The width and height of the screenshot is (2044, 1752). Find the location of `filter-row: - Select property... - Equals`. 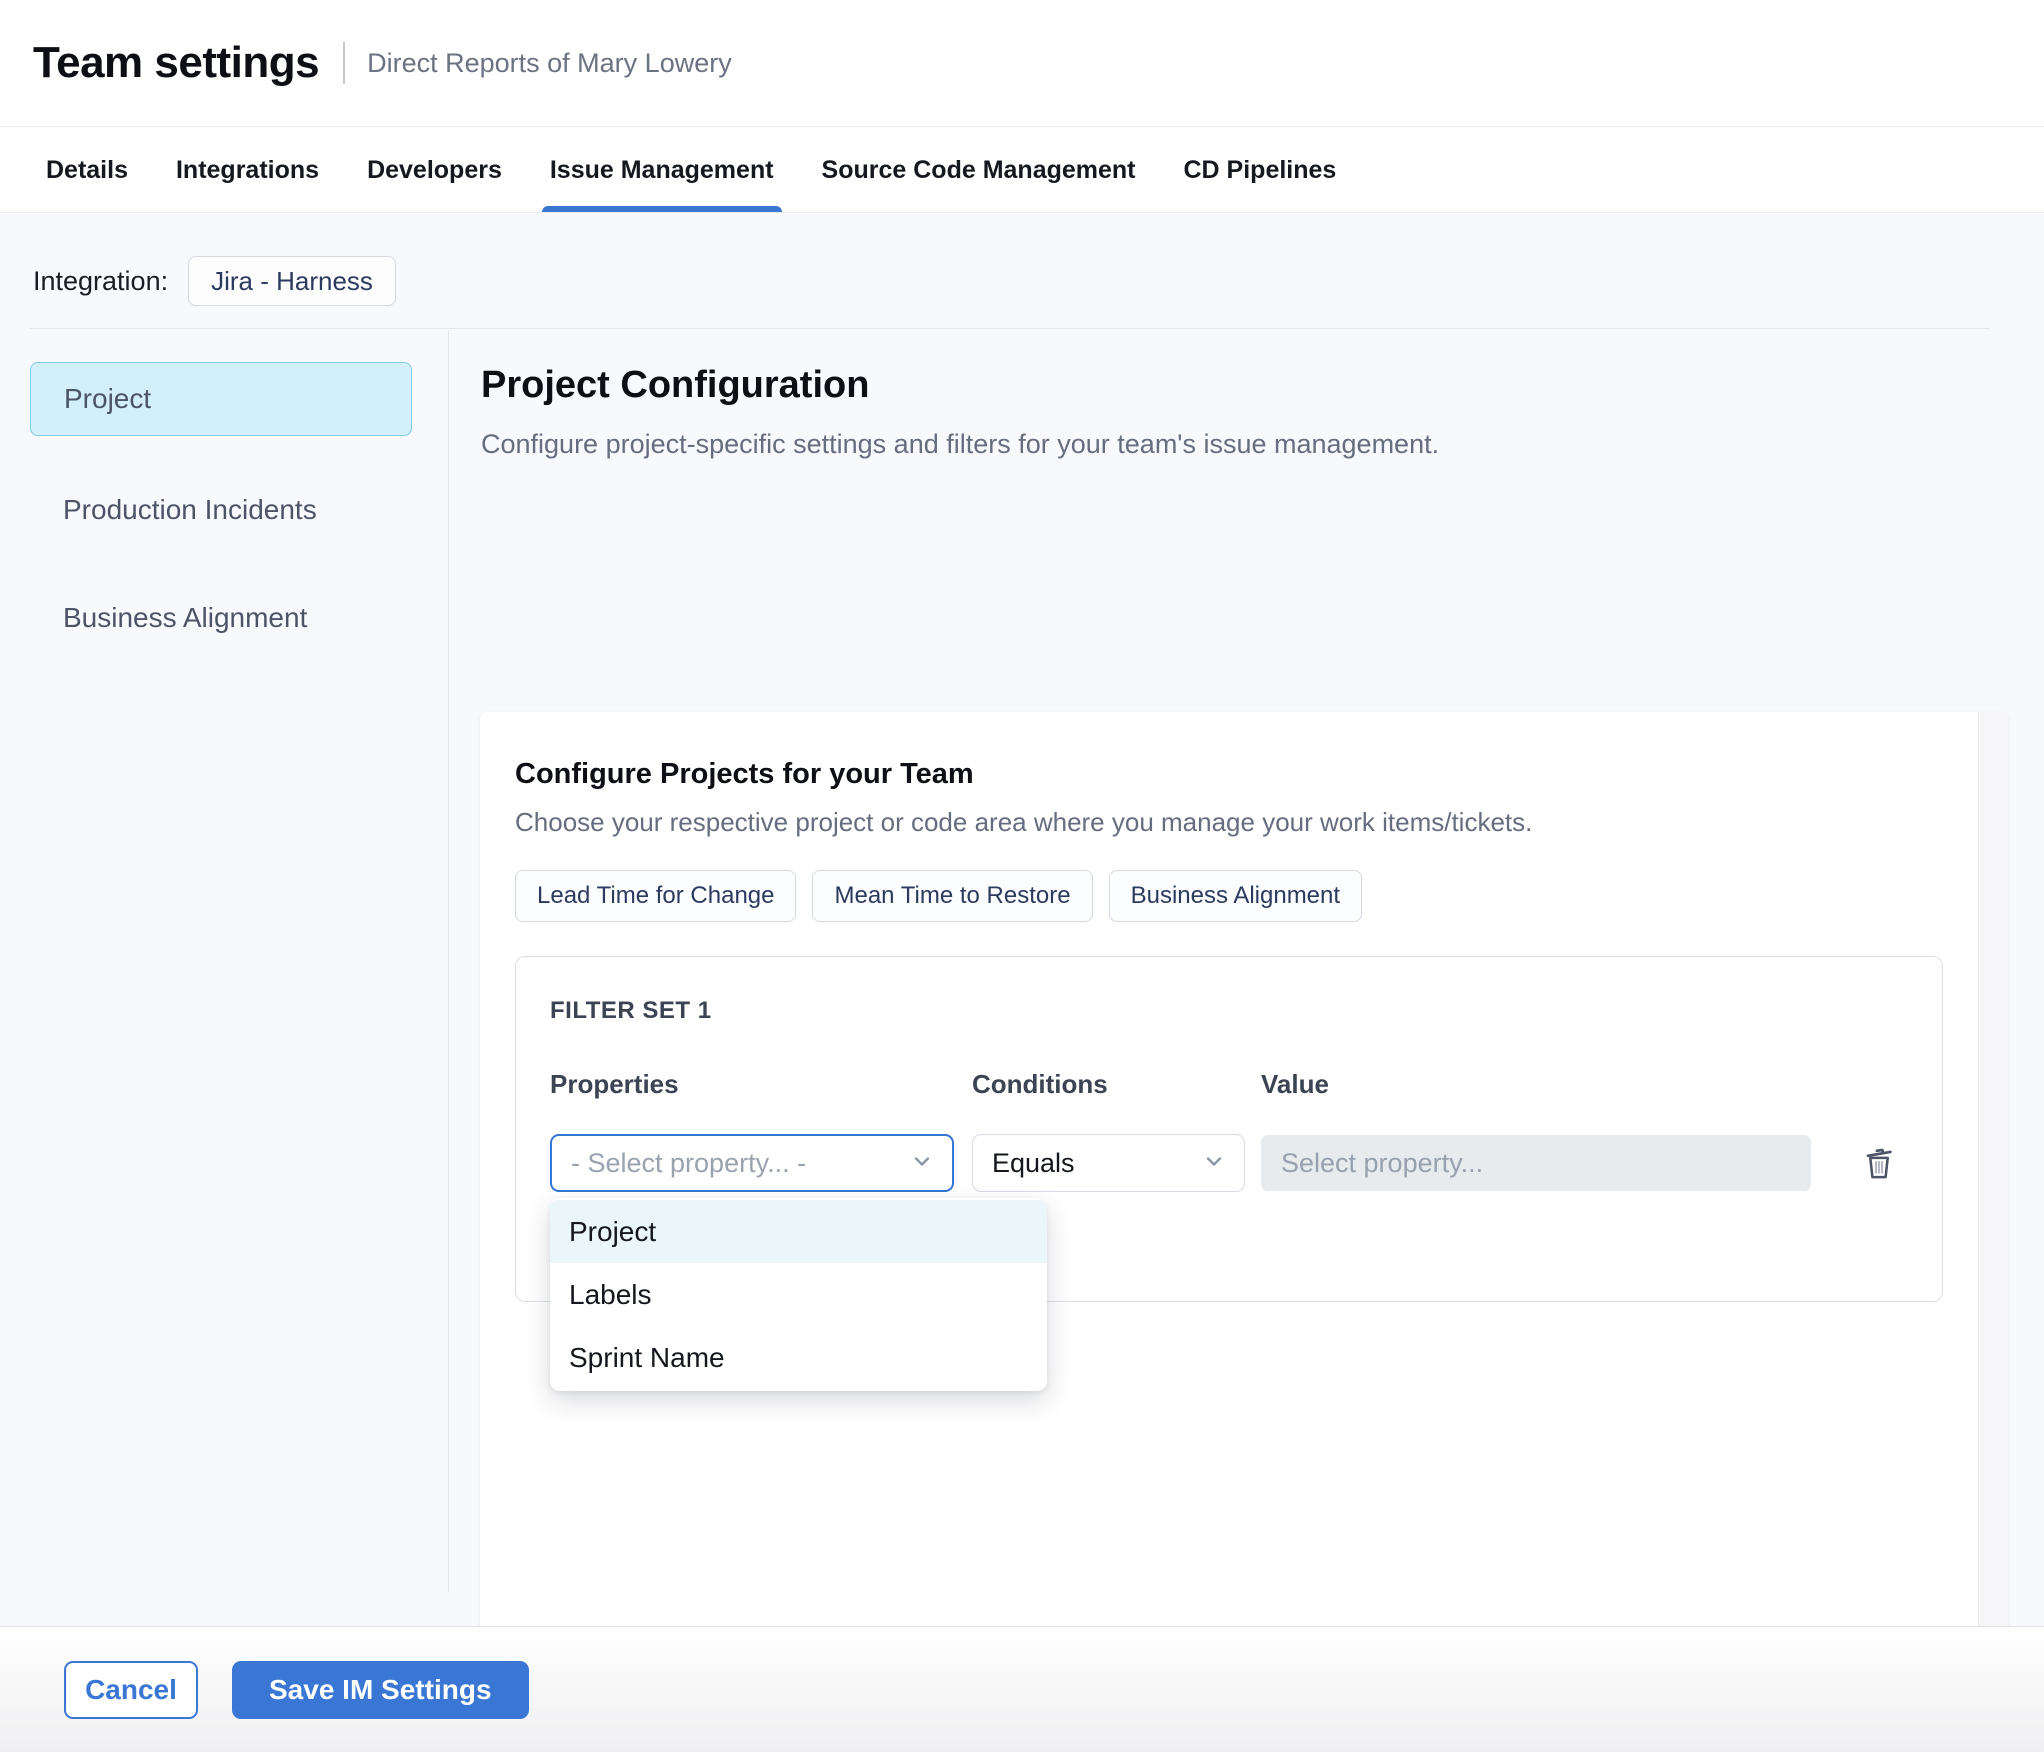

filter-row: - Select property... - Equals is located at coordinates (1246, 1163).